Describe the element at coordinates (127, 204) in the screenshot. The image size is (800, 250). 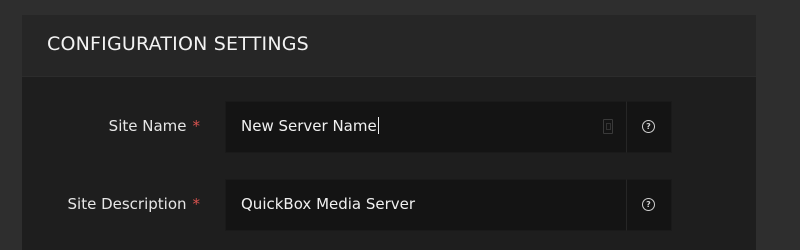
I see `site-description-label-text: Site Description` at that location.